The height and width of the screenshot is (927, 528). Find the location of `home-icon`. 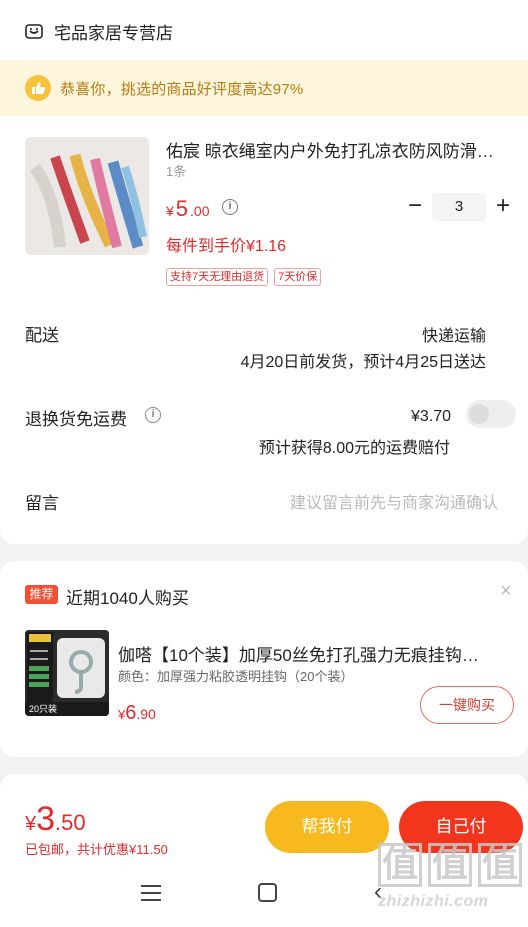

home-icon is located at coordinates (267, 892).